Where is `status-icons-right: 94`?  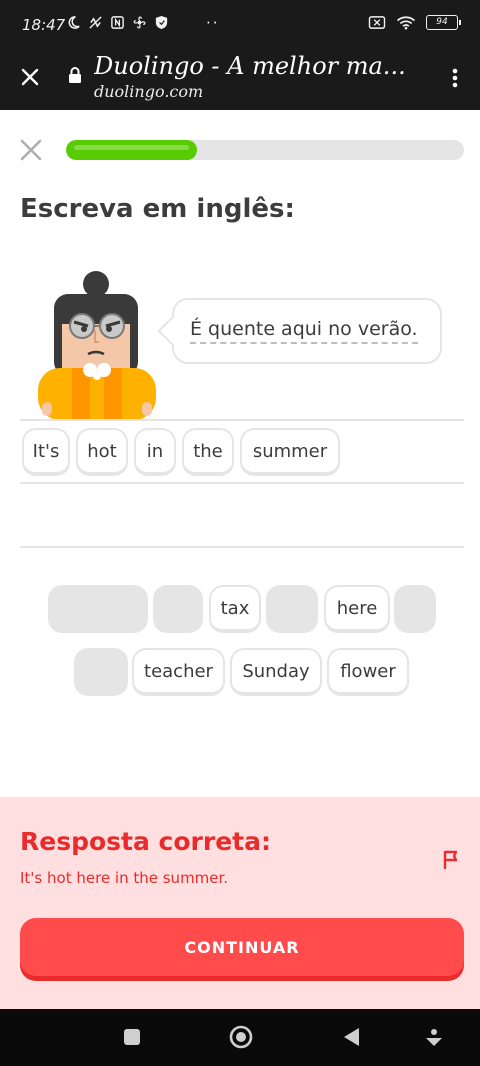 status-icons-right: 94 is located at coordinates (414, 22).